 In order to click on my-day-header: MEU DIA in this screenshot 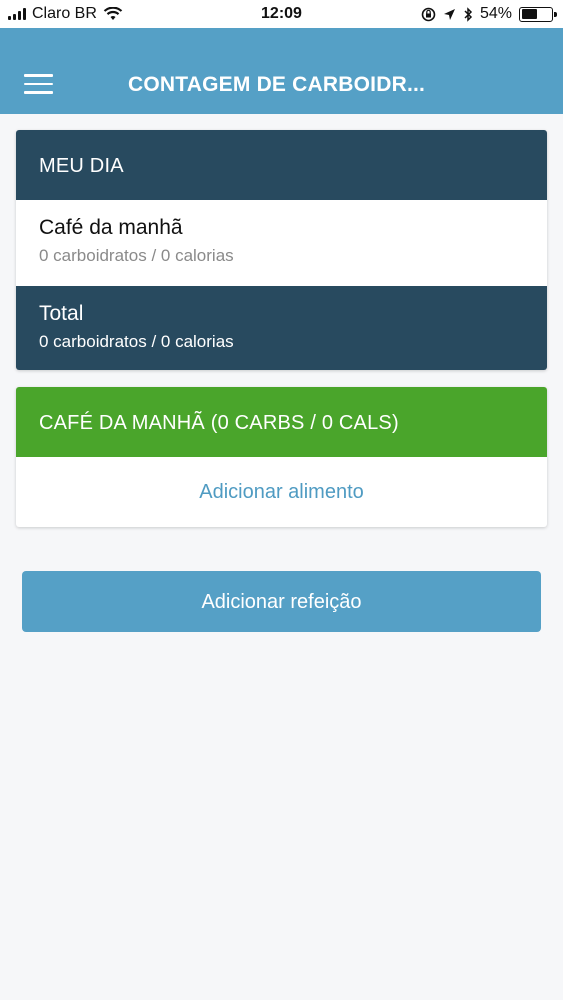, I will do `click(281, 165)`.